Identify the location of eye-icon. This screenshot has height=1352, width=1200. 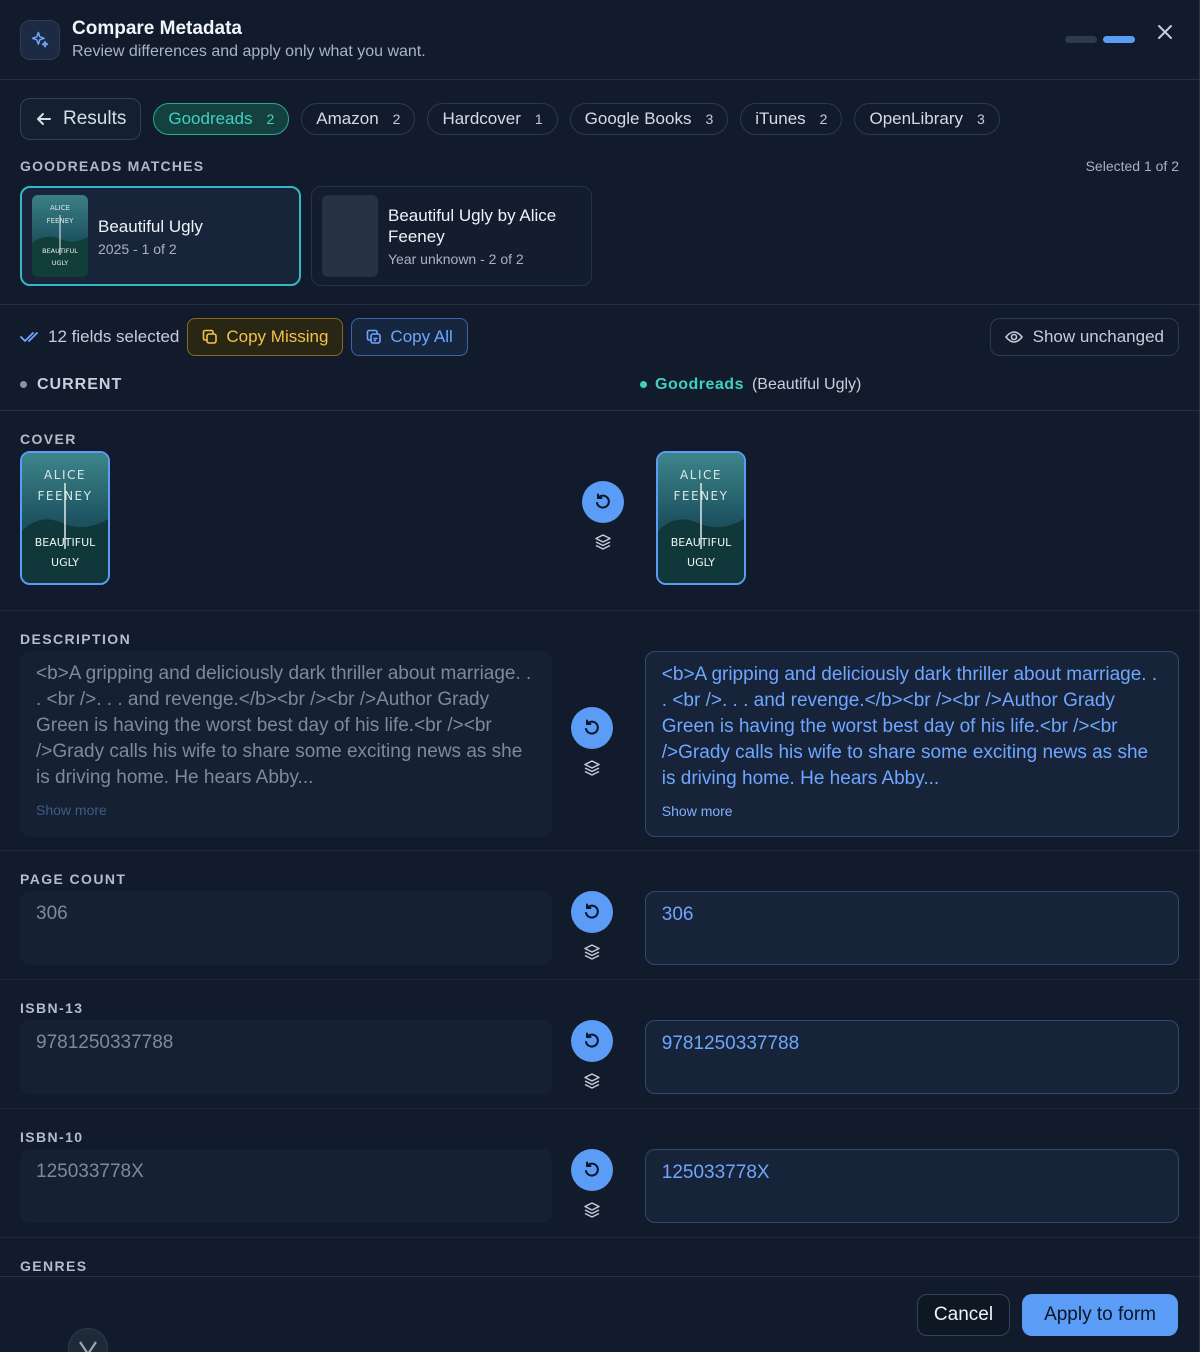
(1013, 337).